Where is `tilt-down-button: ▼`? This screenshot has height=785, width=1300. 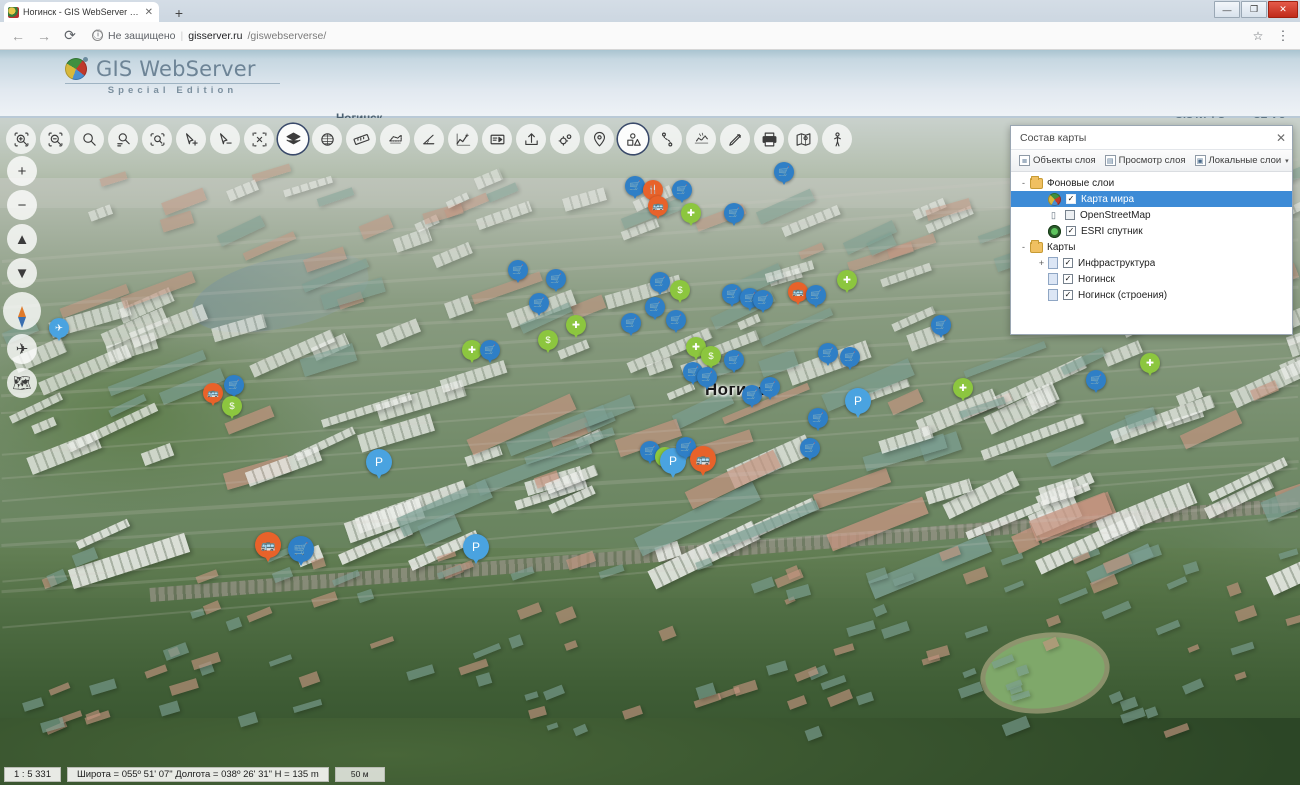
tilt-down-button: ▼ is located at coordinates (22, 273).